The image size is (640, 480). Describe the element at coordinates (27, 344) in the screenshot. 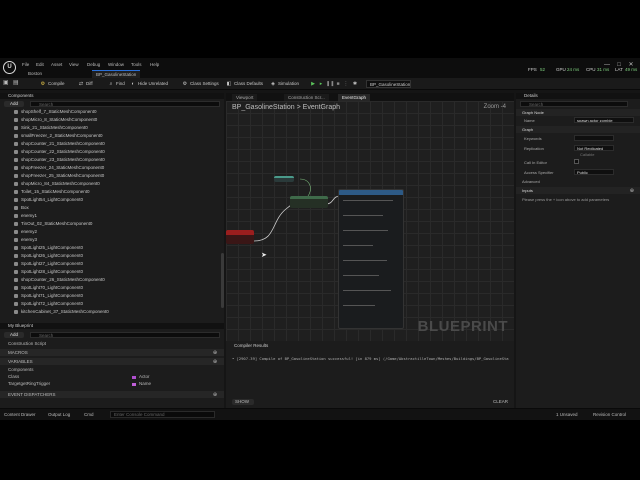

I see `construction-script-item: Construction Script` at that location.